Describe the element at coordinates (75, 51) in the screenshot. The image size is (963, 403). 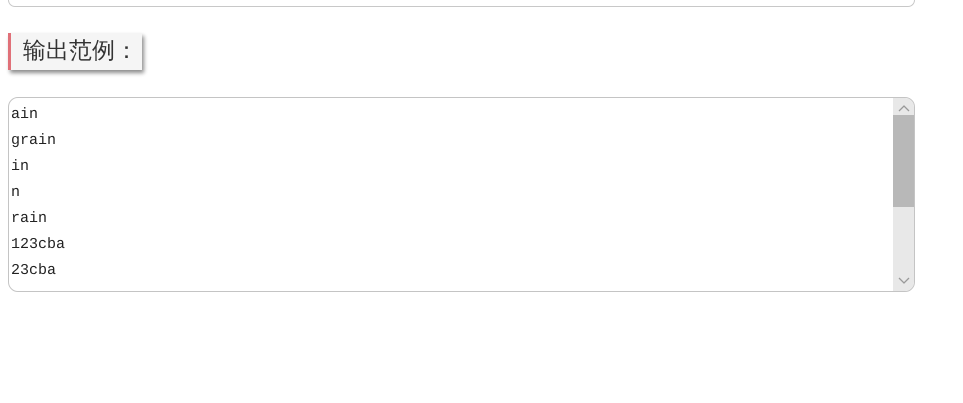
I see `section-heading: 输出范例：` at that location.